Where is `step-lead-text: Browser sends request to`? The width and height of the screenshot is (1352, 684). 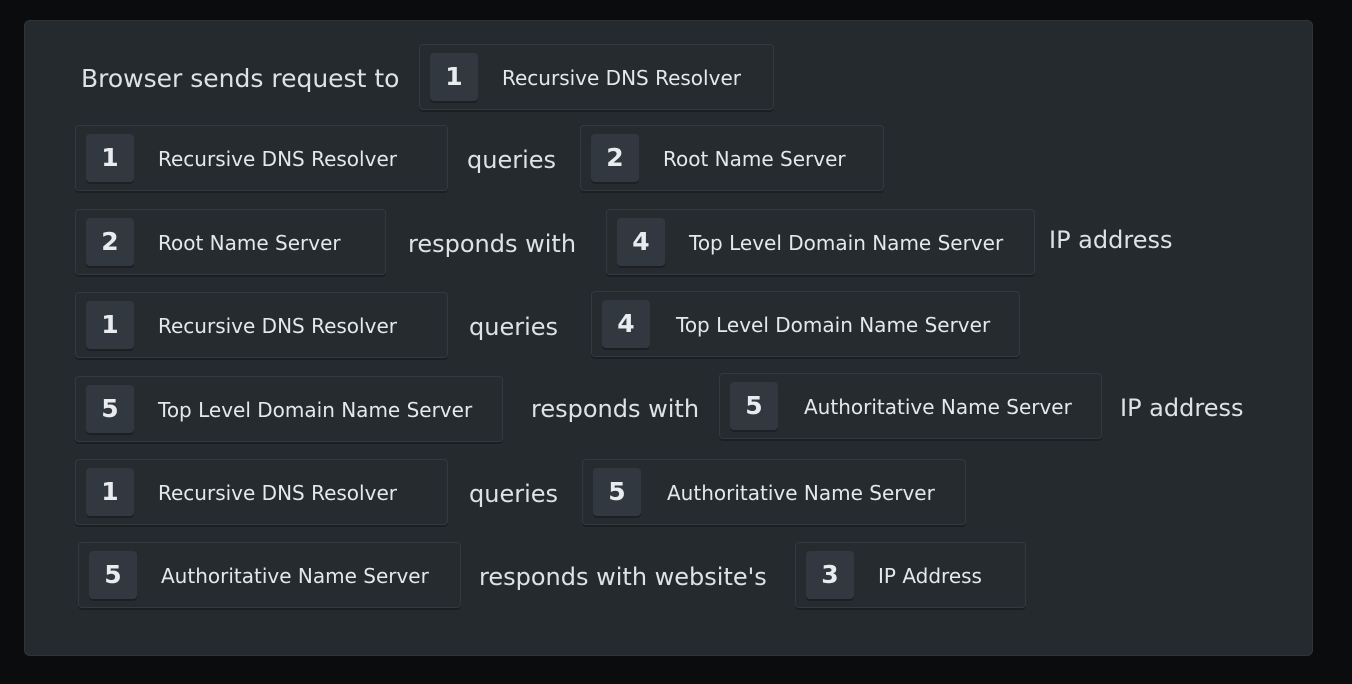 step-lead-text: Browser sends request to is located at coordinates (240, 78).